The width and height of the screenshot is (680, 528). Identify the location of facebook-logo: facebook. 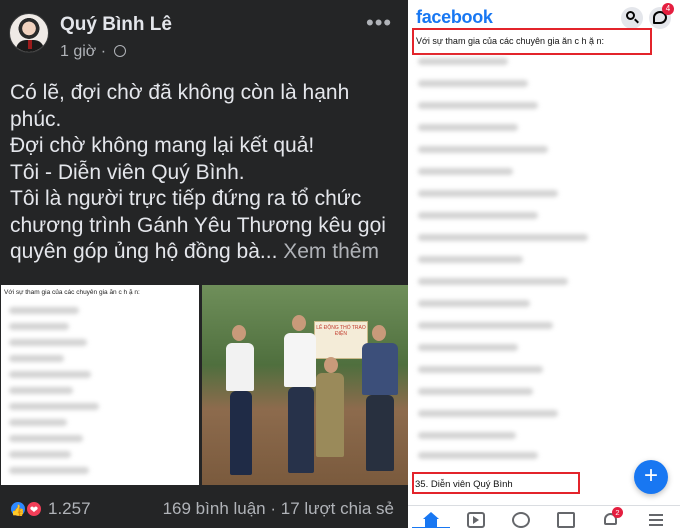
(454, 17).